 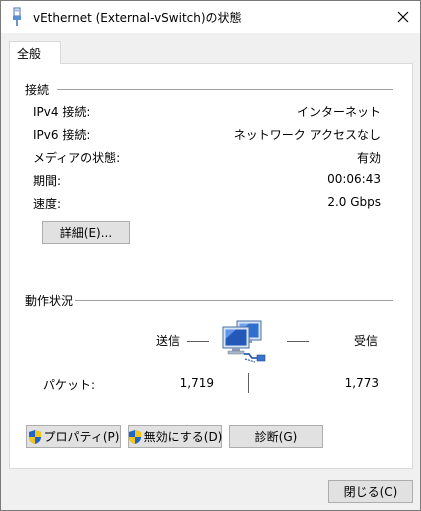 I want to click on tab-general: 全般, so click(x=35, y=52).